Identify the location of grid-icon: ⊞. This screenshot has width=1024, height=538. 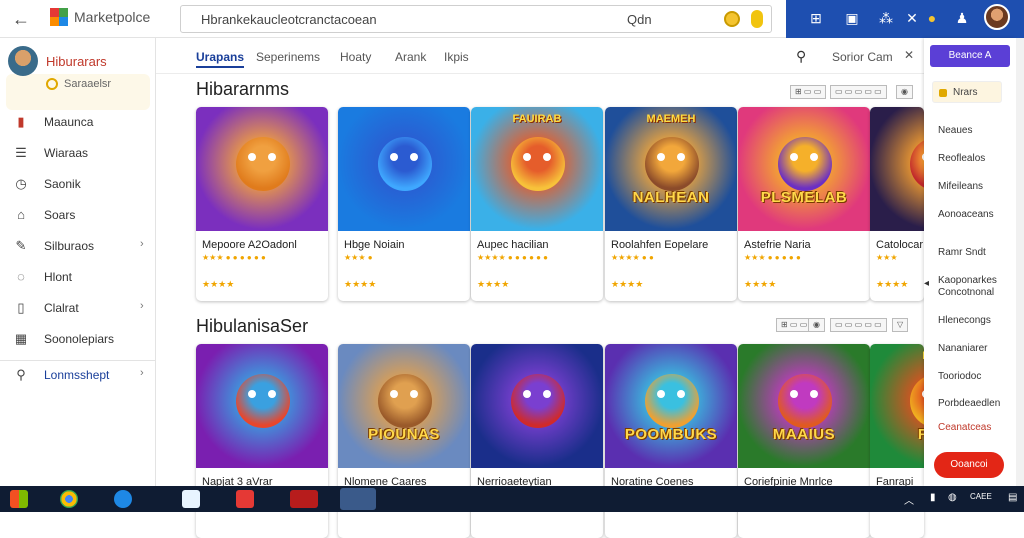
(816, 18).